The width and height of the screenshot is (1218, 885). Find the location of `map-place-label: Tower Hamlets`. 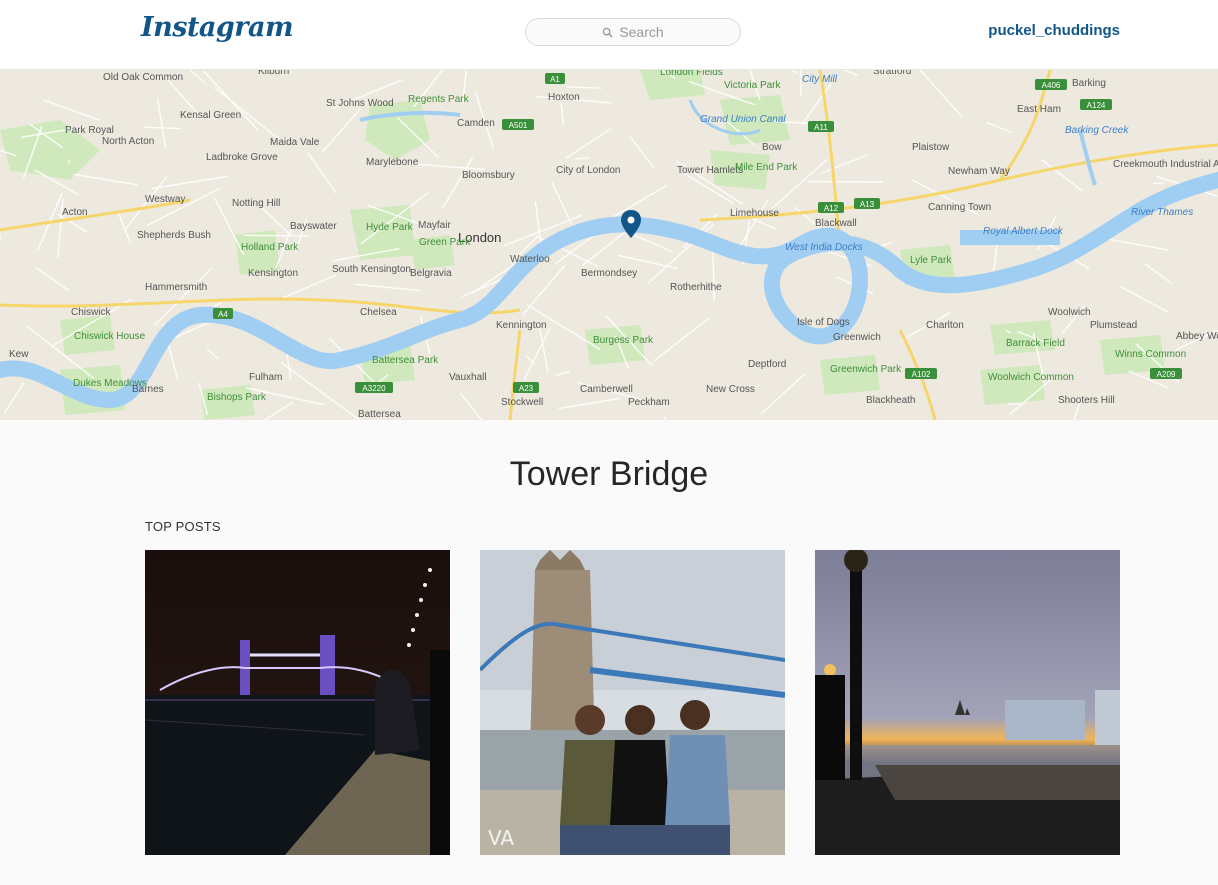

map-place-label: Tower Hamlets is located at coordinates (710, 170).